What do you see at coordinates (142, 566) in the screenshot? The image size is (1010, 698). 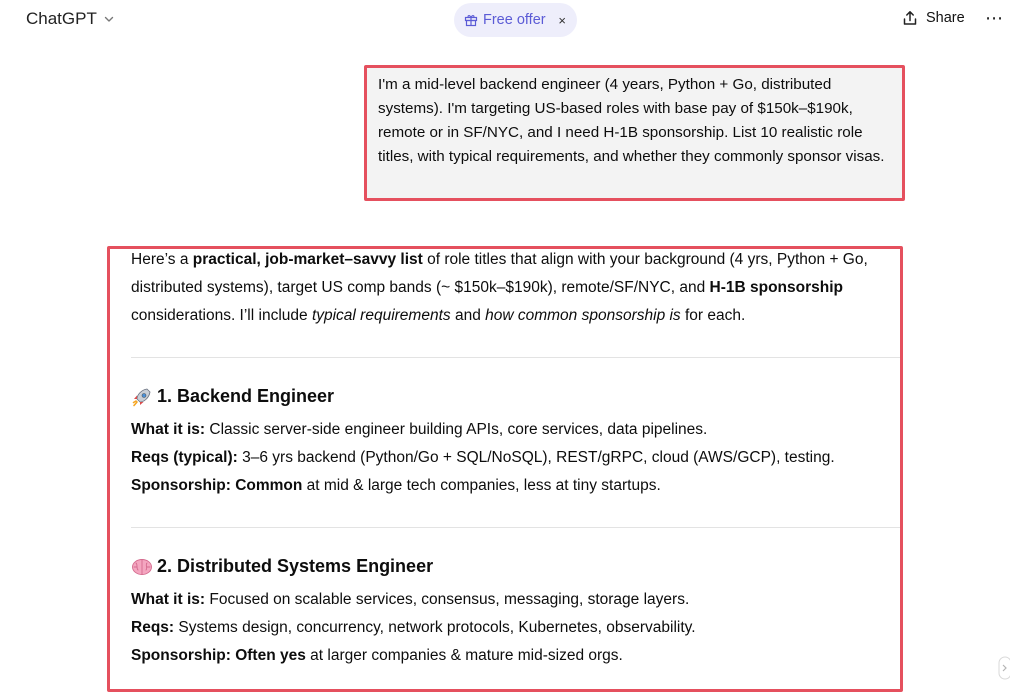 I see `brain-icon` at bounding box center [142, 566].